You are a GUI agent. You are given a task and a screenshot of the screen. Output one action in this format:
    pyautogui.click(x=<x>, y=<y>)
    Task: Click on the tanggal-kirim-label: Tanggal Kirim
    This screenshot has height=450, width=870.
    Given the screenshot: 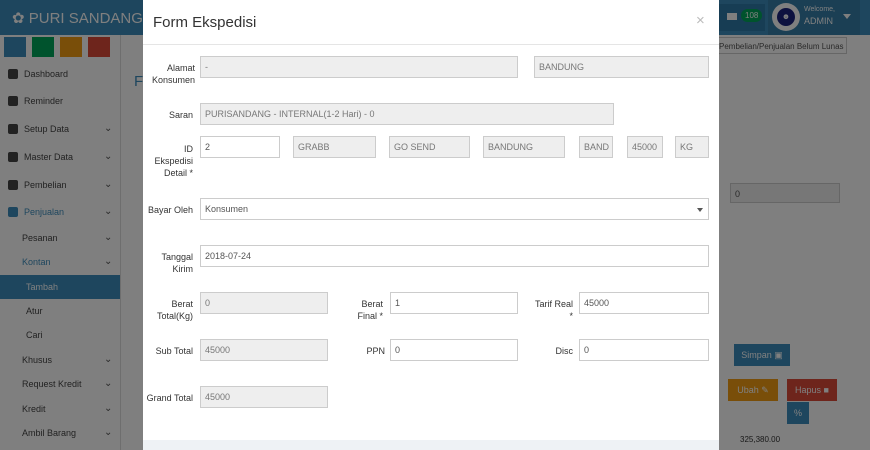 What is the action you would take?
    pyautogui.click(x=177, y=263)
    